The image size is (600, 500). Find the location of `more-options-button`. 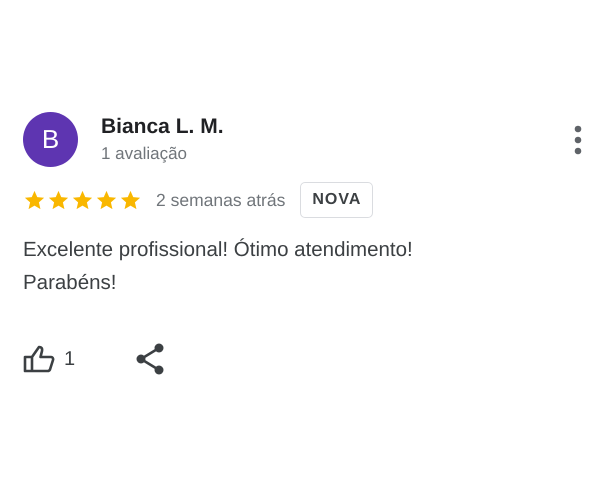

more-options-button is located at coordinates (578, 139).